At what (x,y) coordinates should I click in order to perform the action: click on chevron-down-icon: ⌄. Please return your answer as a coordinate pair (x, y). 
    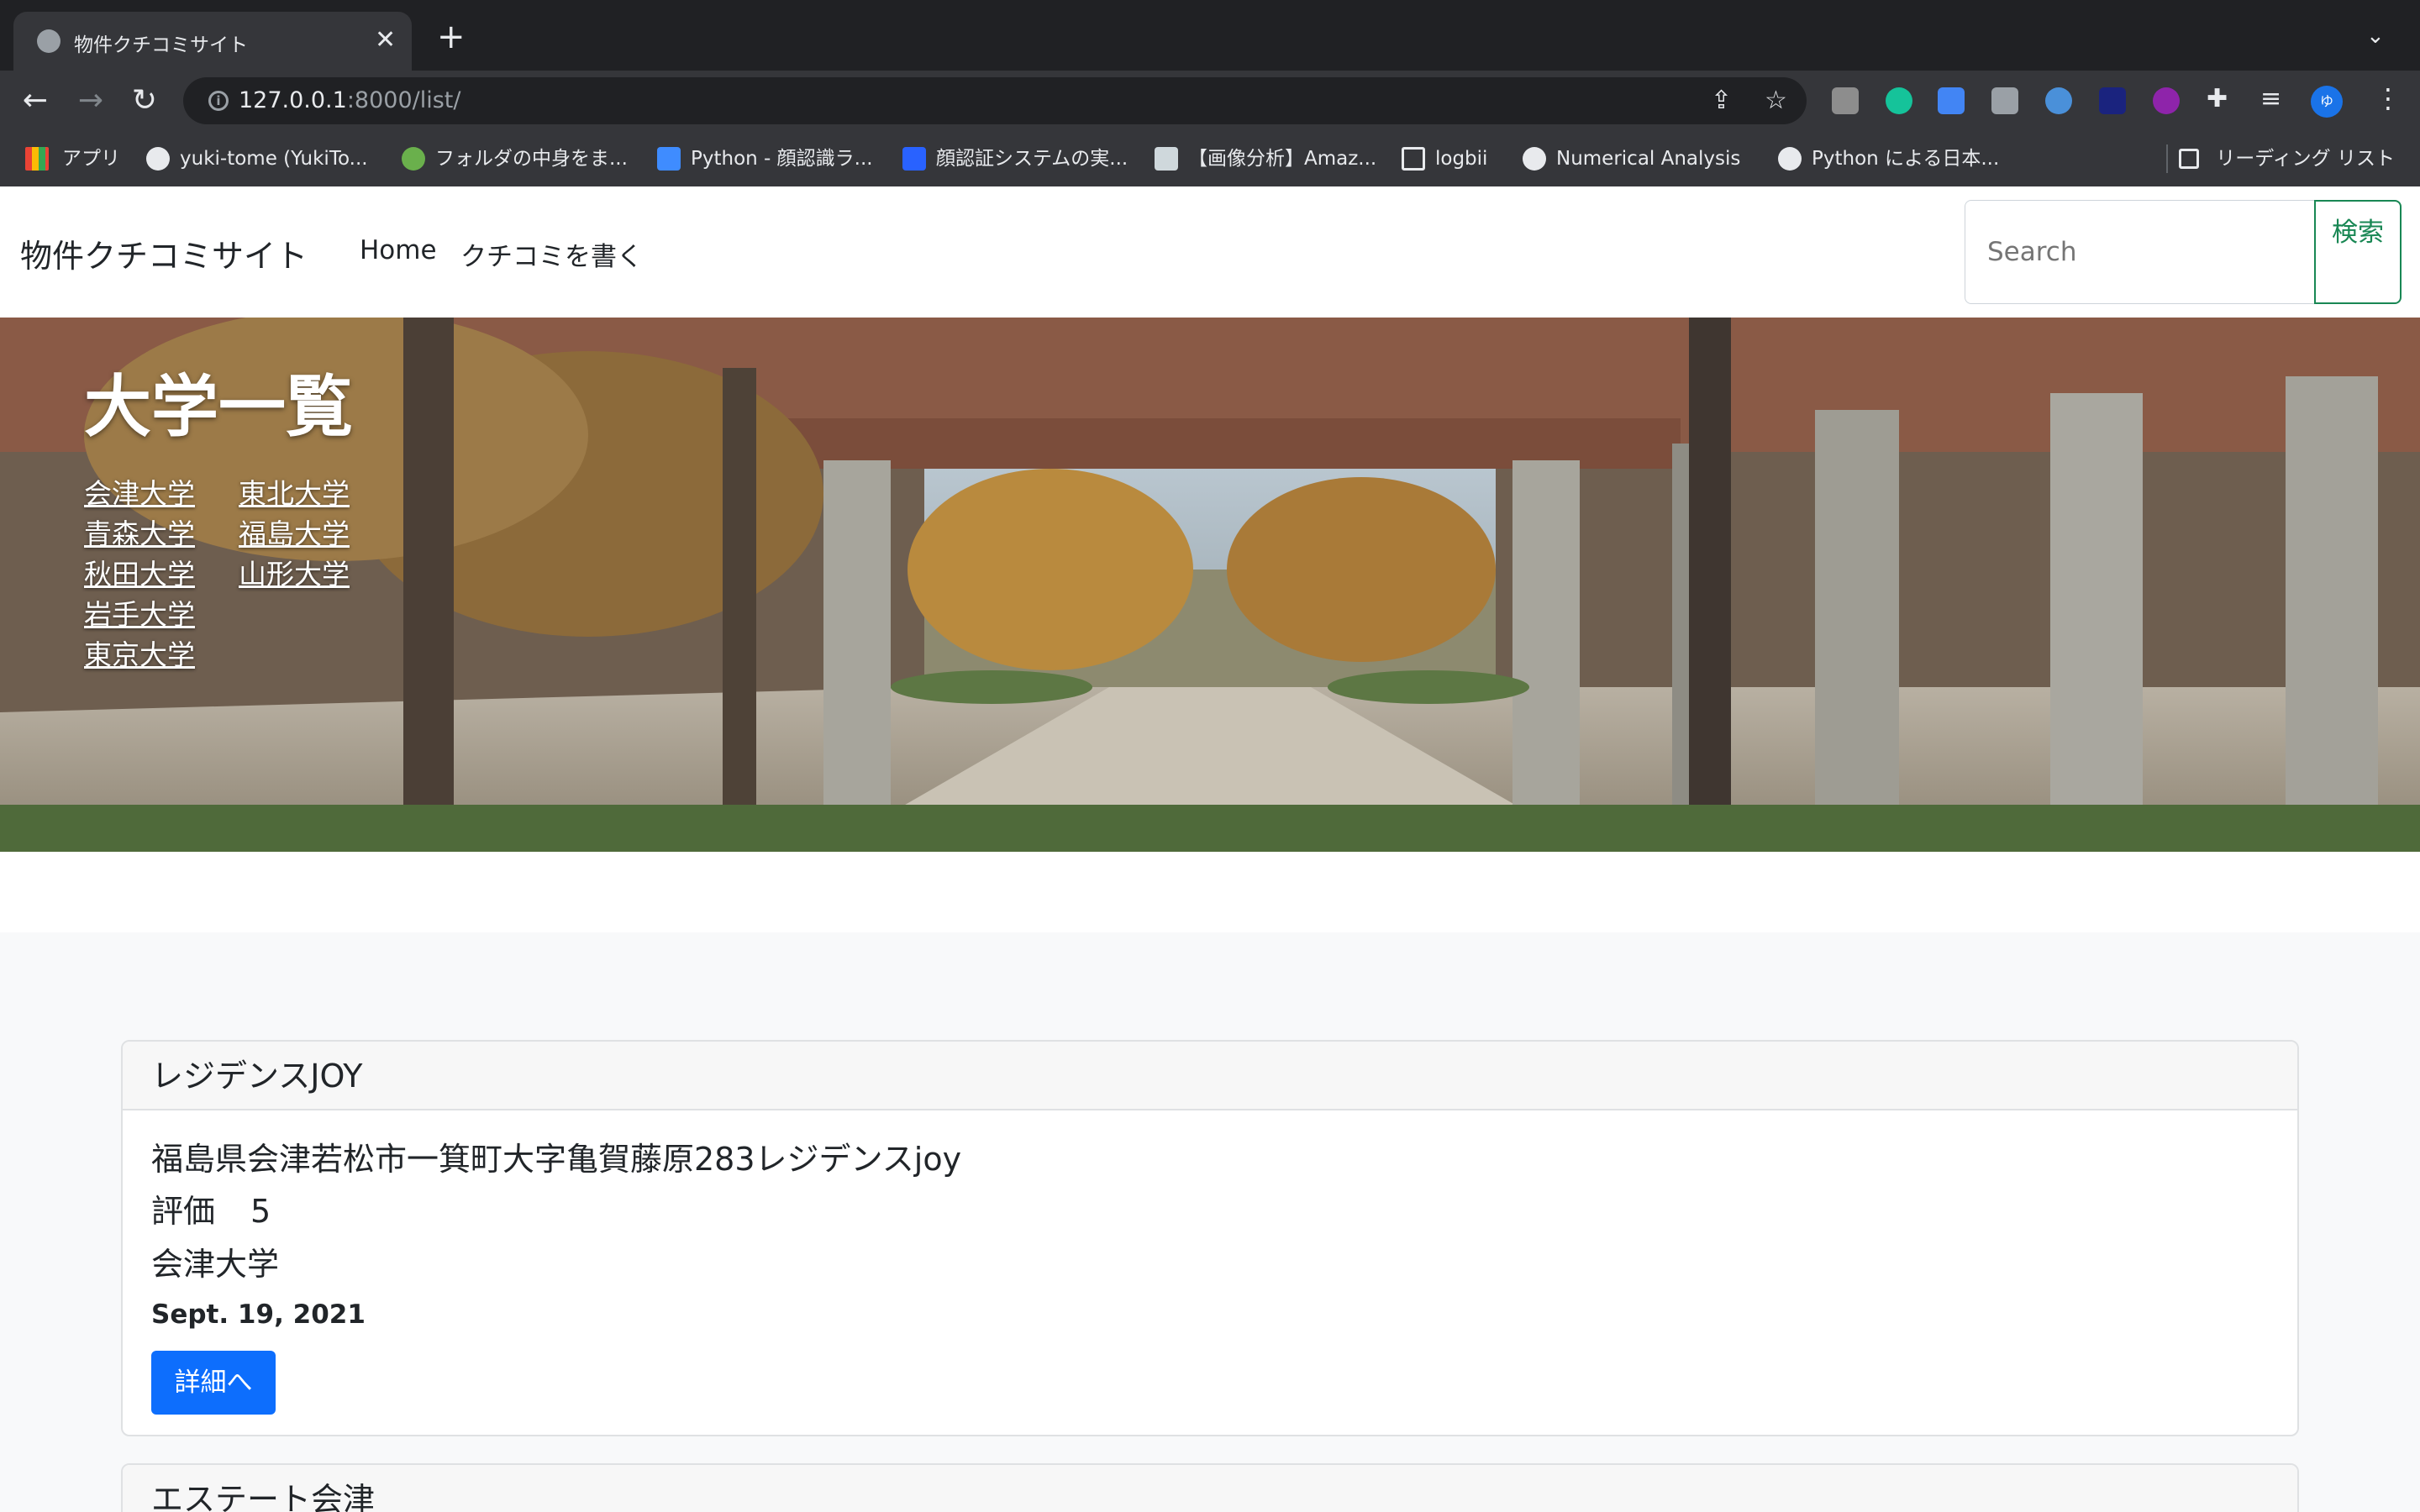
    Looking at the image, I should click on (2375, 36).